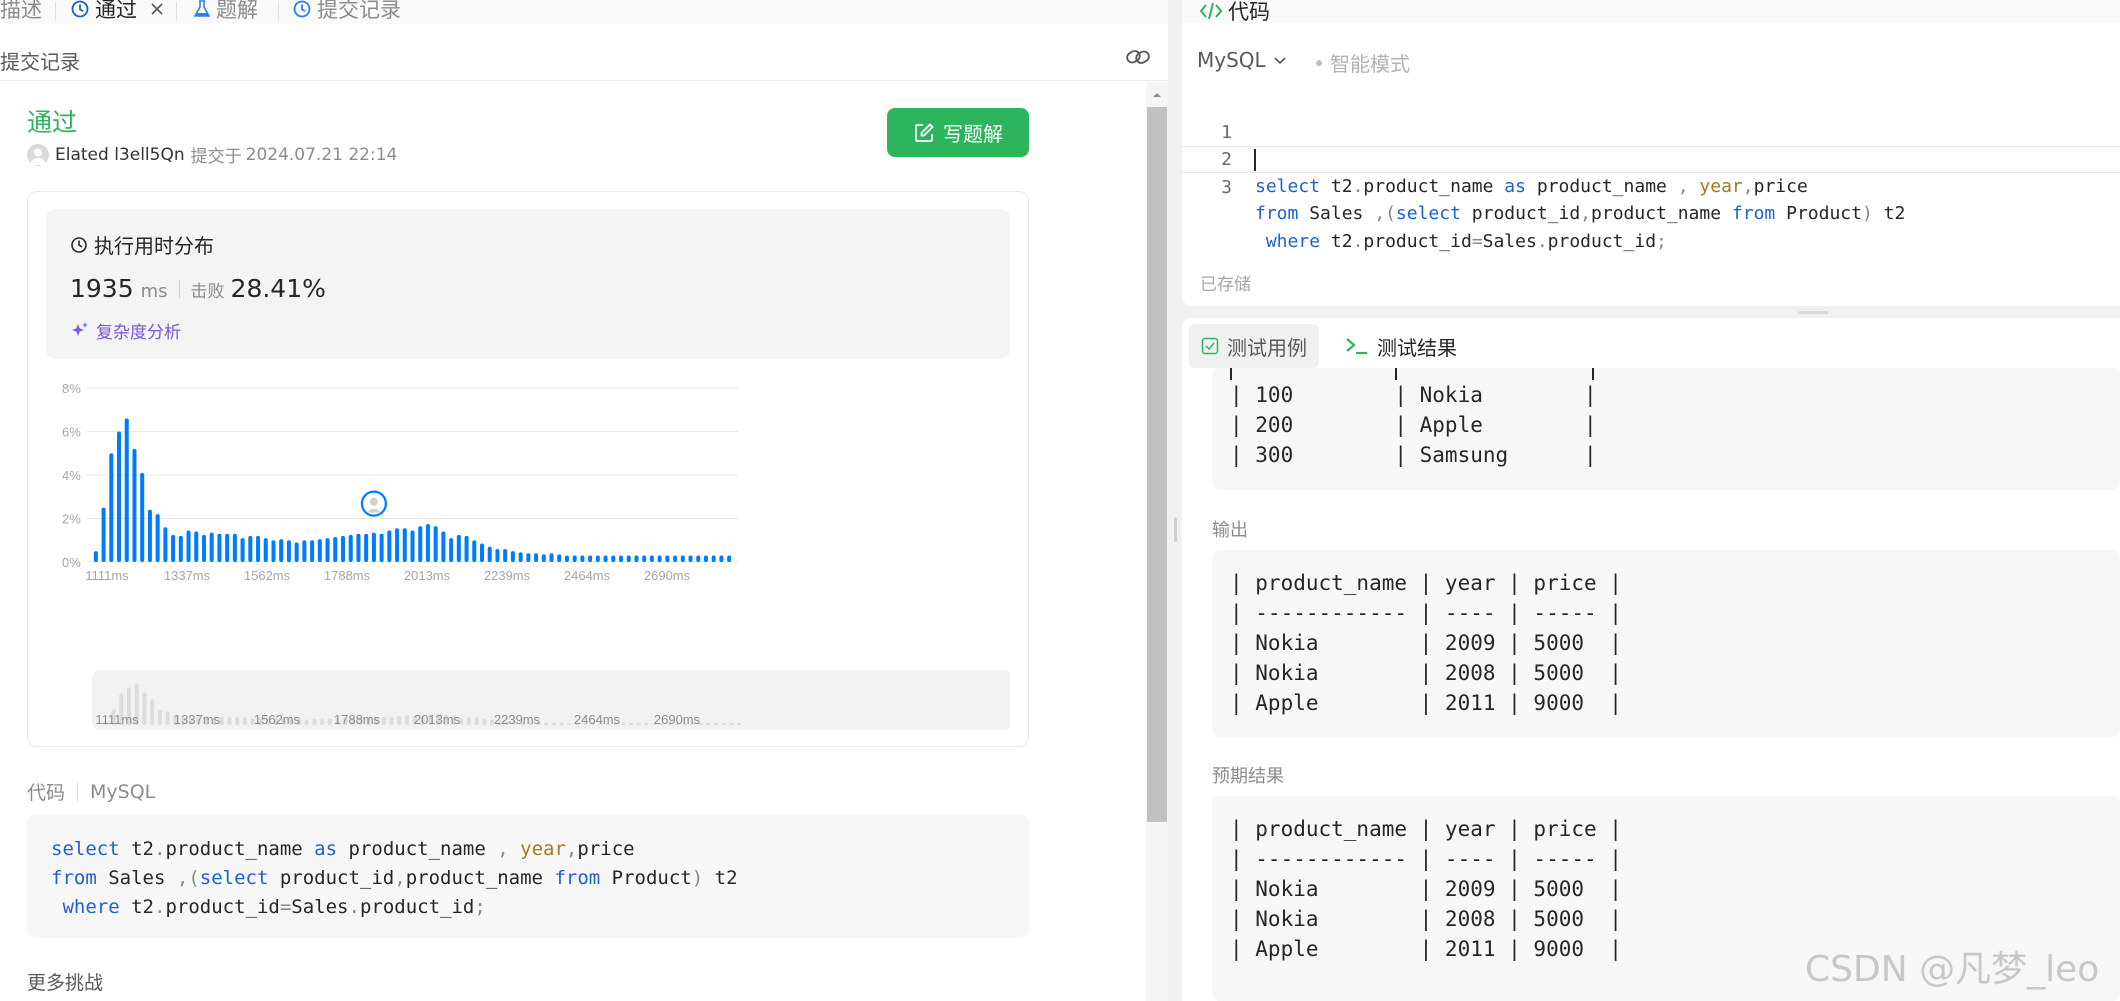  What do you see at coordinates (1813, 312) in the screenshot?
I see `vertical-resize-handle` at bounding box center [1813, 312].